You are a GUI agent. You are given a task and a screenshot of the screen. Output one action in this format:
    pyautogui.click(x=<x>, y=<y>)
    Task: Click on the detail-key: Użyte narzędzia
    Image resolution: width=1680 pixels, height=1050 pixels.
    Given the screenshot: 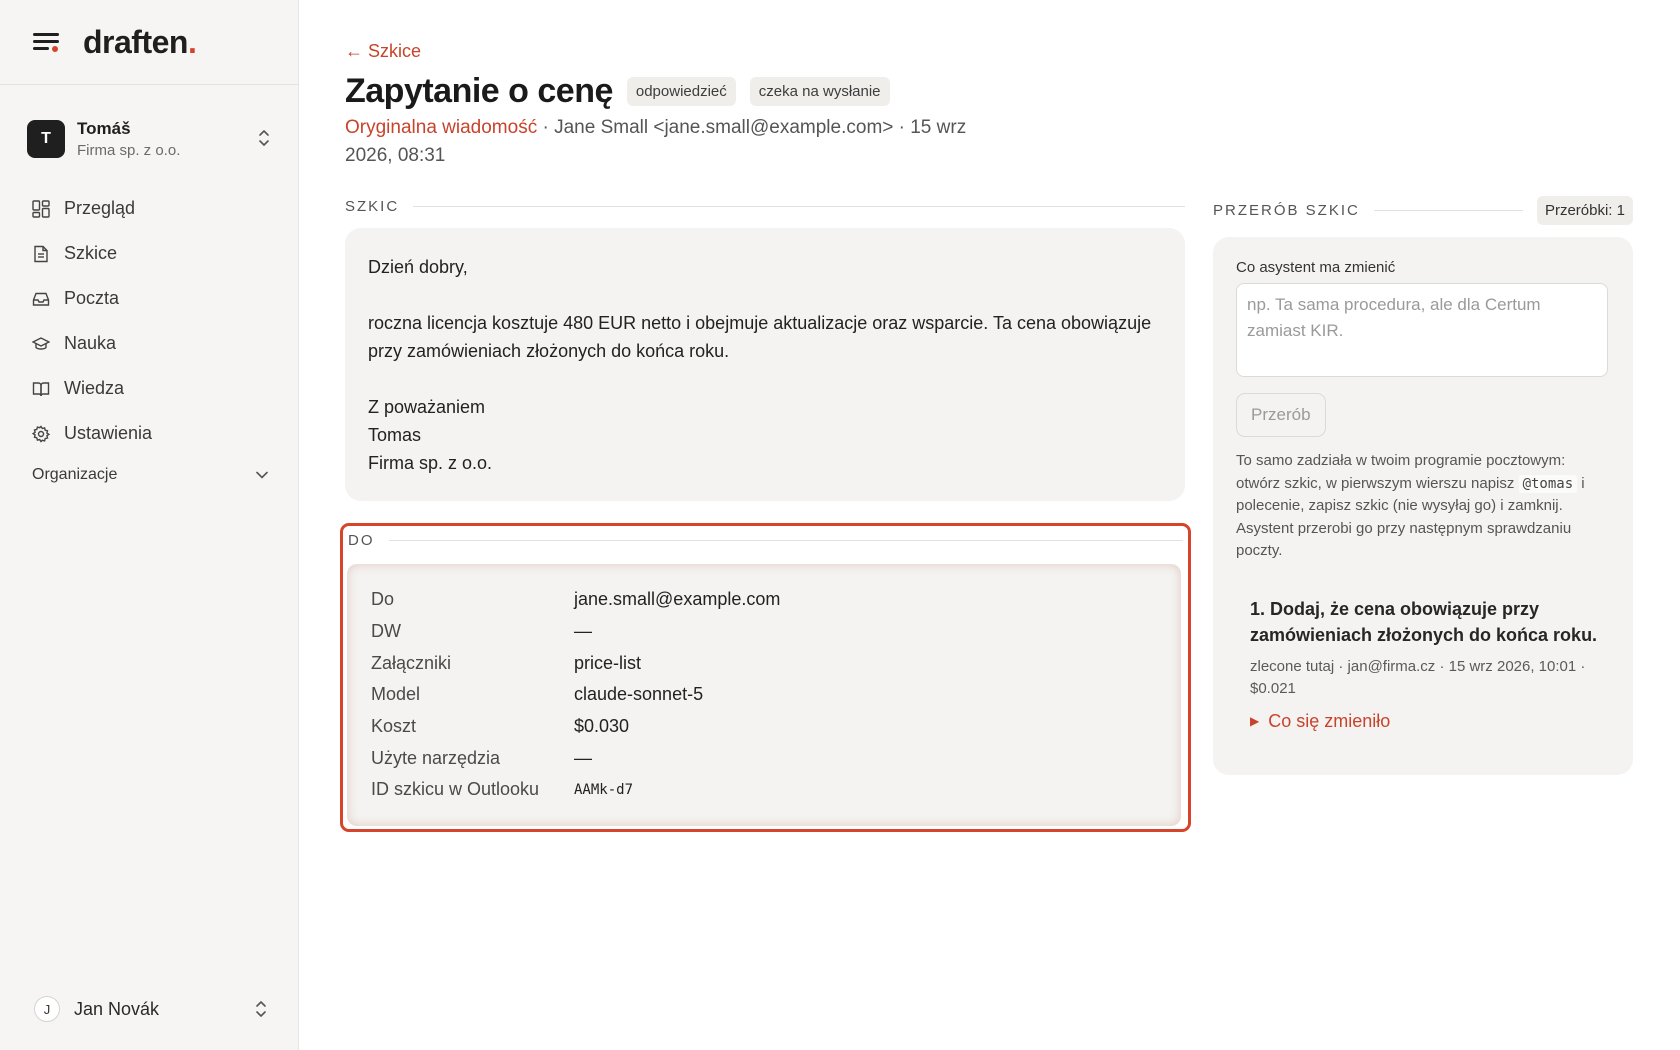 What is the action you would take?
    pyautogui.click(x=436, y=757)
    